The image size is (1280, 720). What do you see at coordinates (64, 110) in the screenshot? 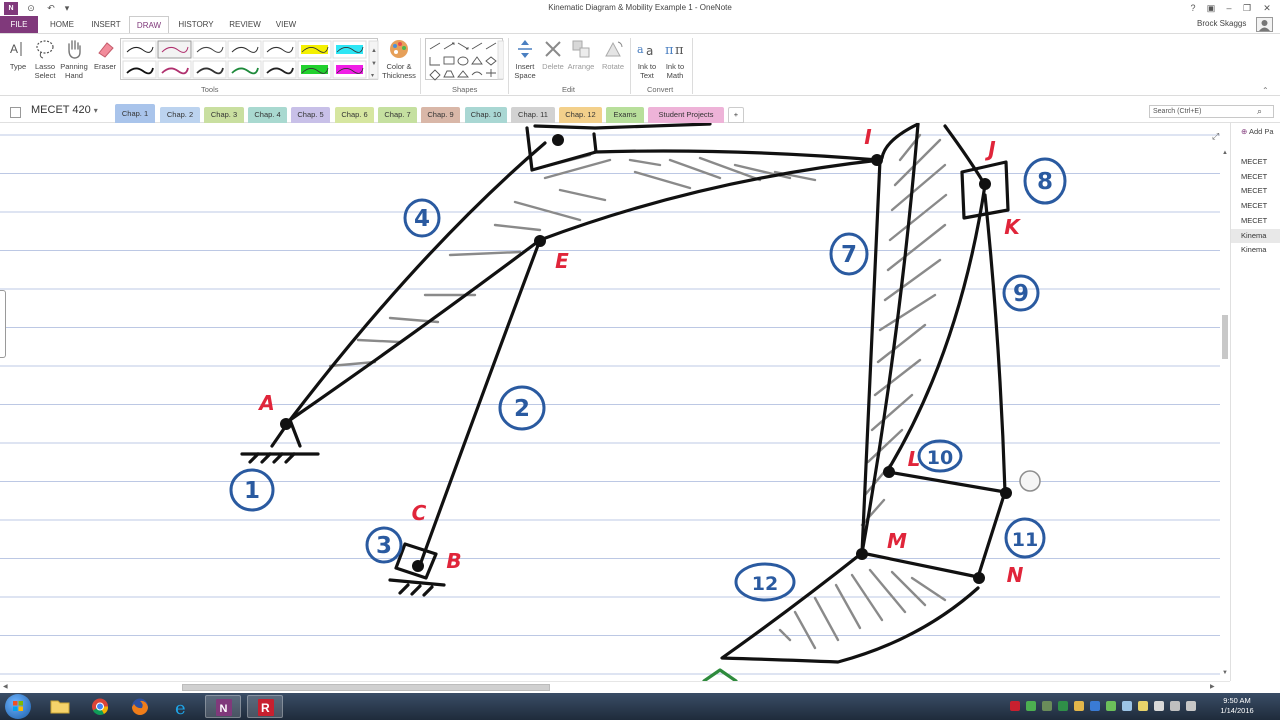
I see `notebook-name: MECET 420 ▾` at bounding box center [64, 110].